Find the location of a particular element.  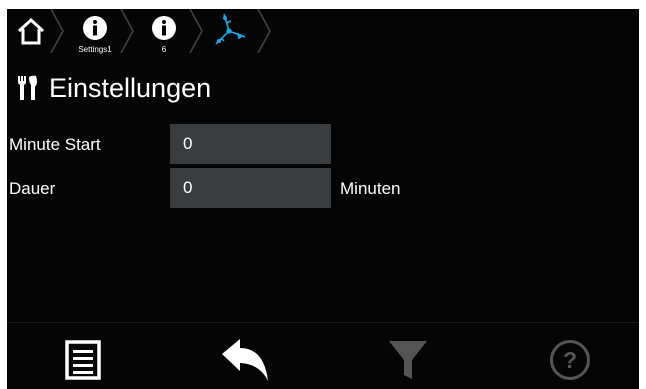

breadcrumb-item-turbine is located at coordinates (230, 31).